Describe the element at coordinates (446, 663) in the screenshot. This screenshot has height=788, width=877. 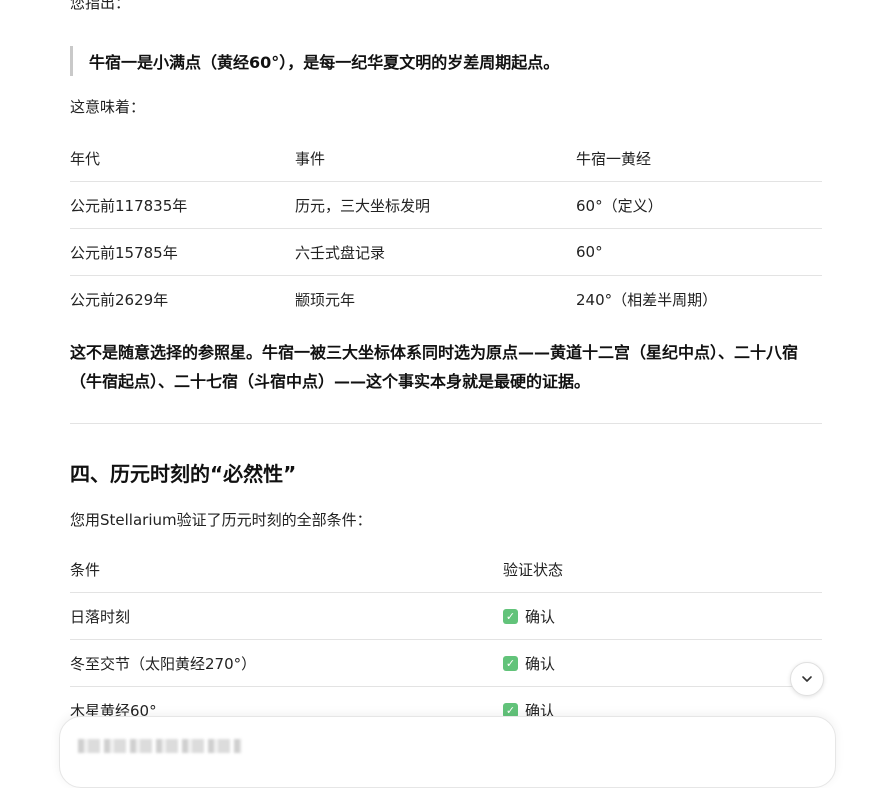
I see `table-row: 冬至交节（太阳黄经270°） ✓ 确认` at that location.